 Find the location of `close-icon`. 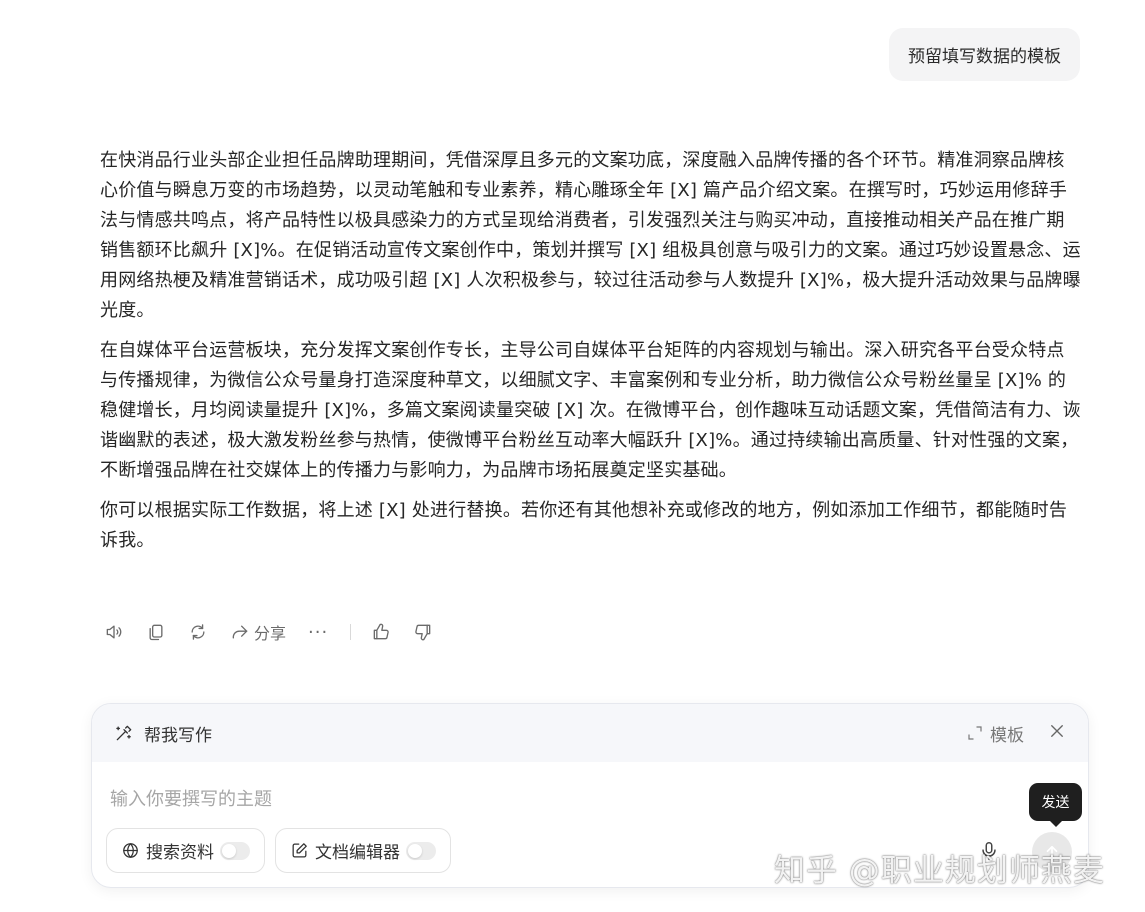

close-icon is located at coordinates (1057, 731).